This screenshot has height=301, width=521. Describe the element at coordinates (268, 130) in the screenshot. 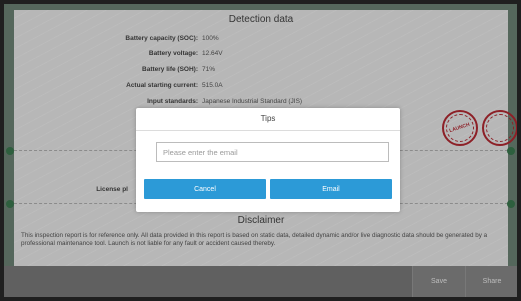

I see `dialog-divider` at that location.